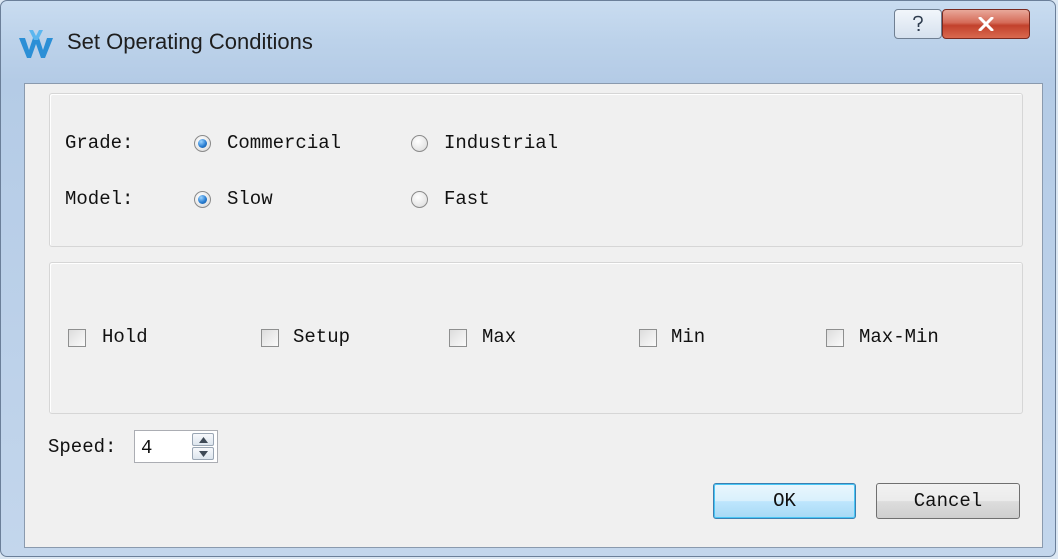 The width and height of the screenshot is (1058, 559). I want to click on model-slow-radio, so click(202, 199).